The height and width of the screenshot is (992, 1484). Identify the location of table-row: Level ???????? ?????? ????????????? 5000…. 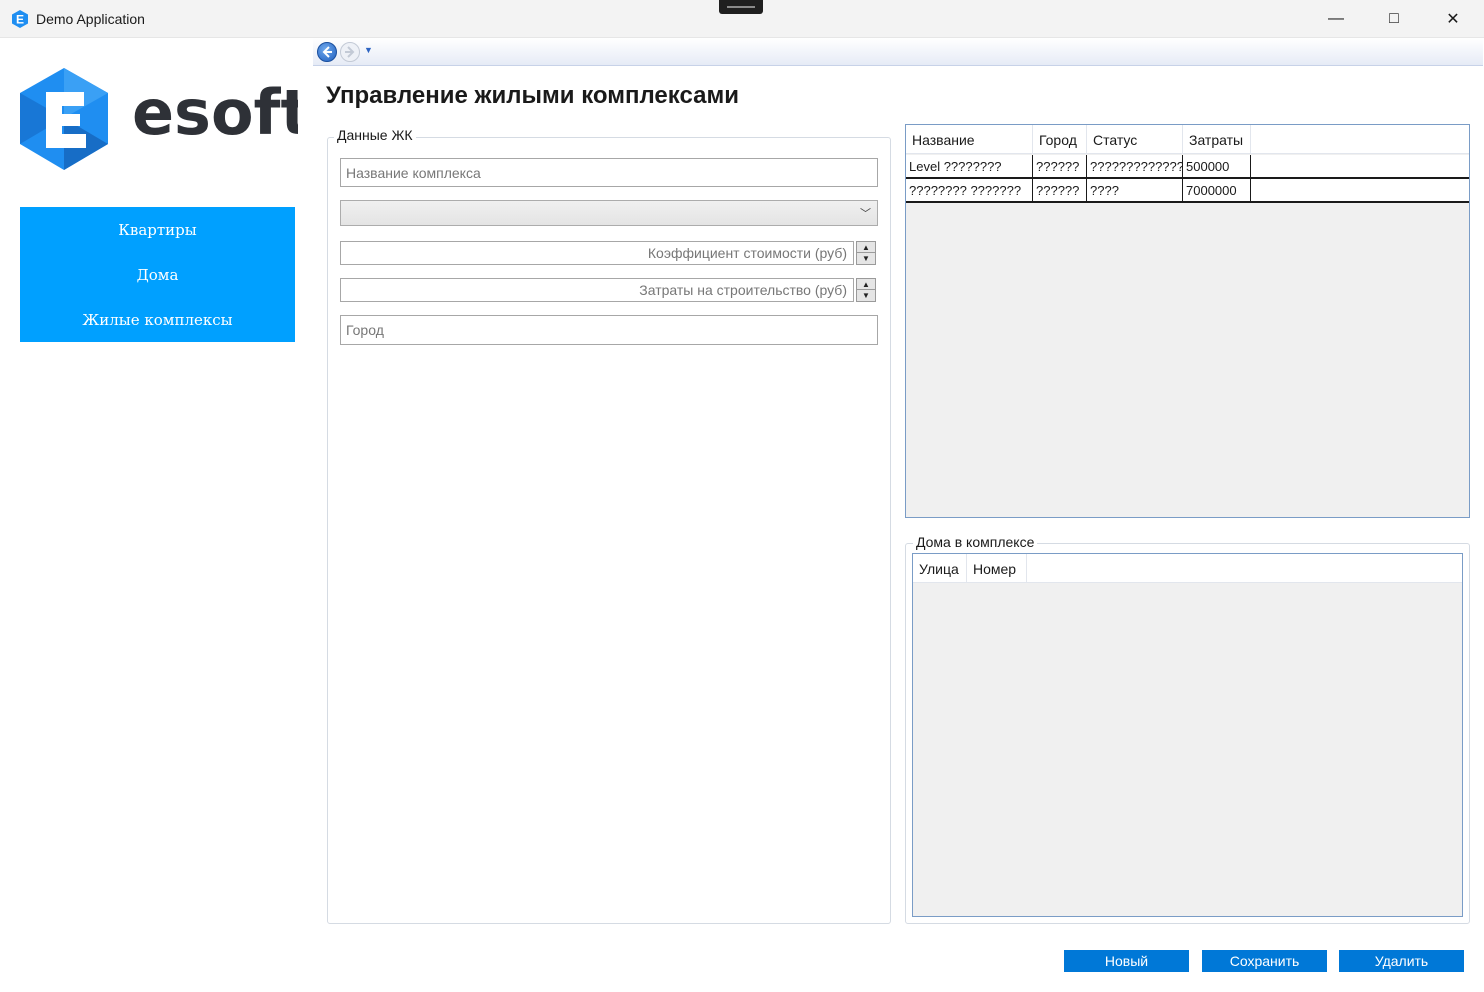
(1187, 167).